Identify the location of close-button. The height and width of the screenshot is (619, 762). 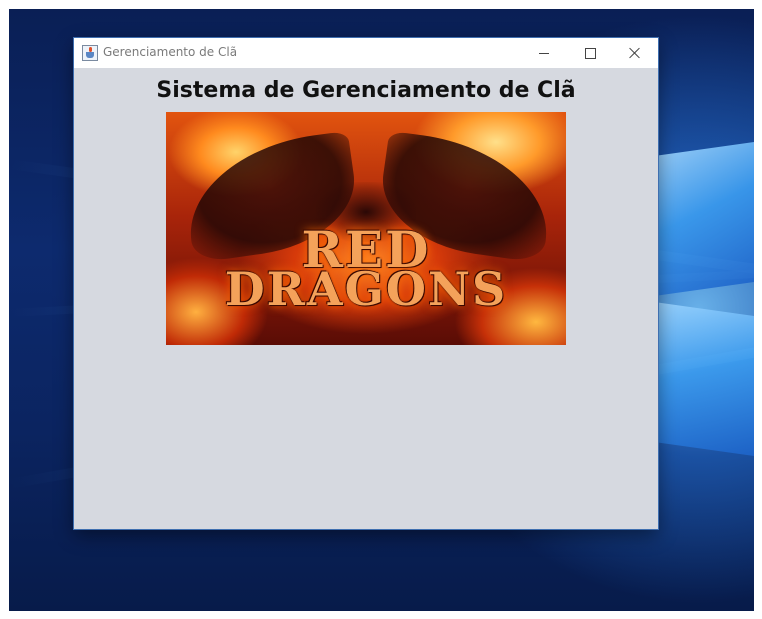
(635, 53).